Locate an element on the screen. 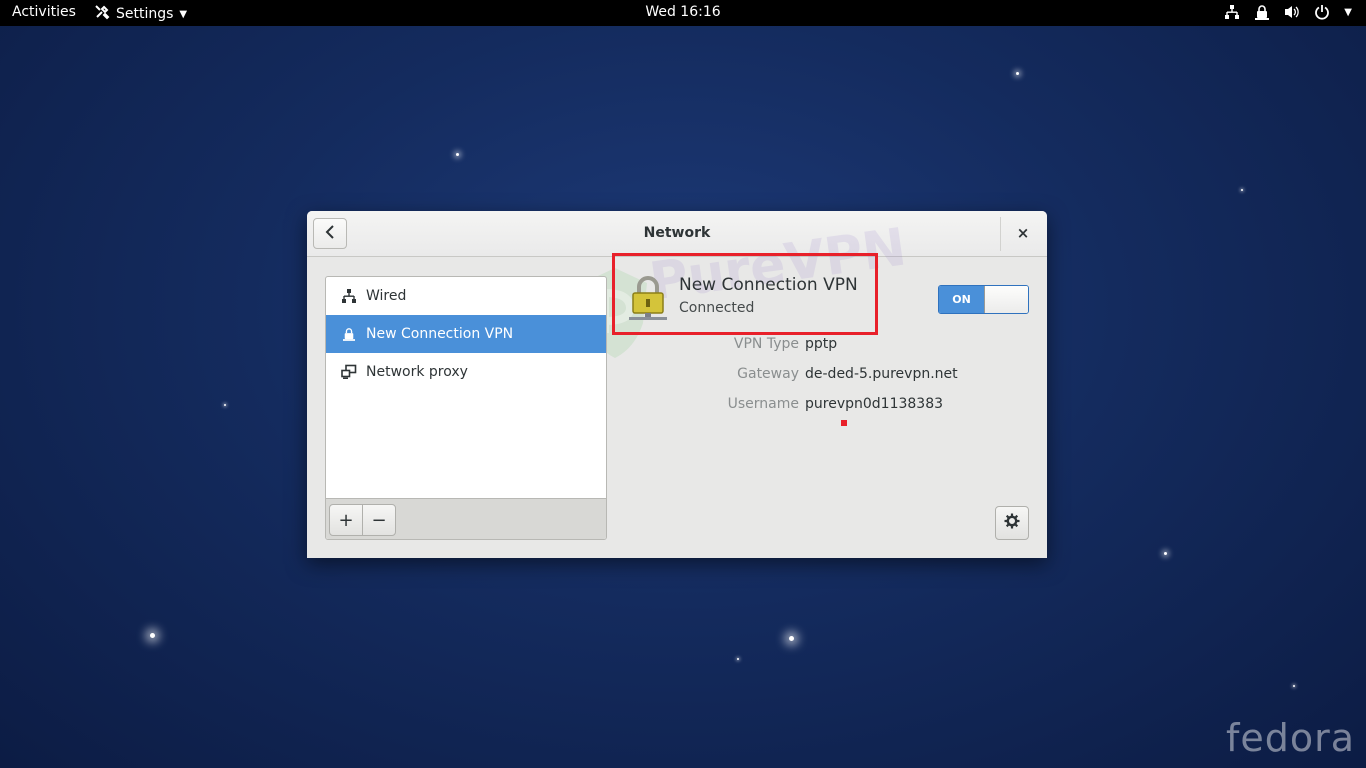 This screenshot has width=1366, height=768. header-separator is located at coordinates (1000, 234).